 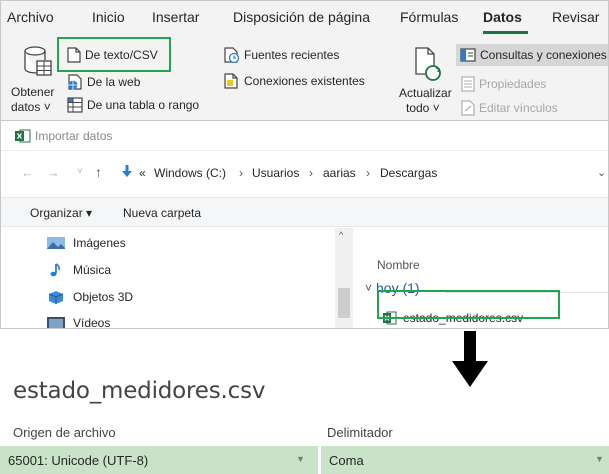 I want to click on breadcrumb-windows-c: Windows (C:), so click(x=190, y=173).